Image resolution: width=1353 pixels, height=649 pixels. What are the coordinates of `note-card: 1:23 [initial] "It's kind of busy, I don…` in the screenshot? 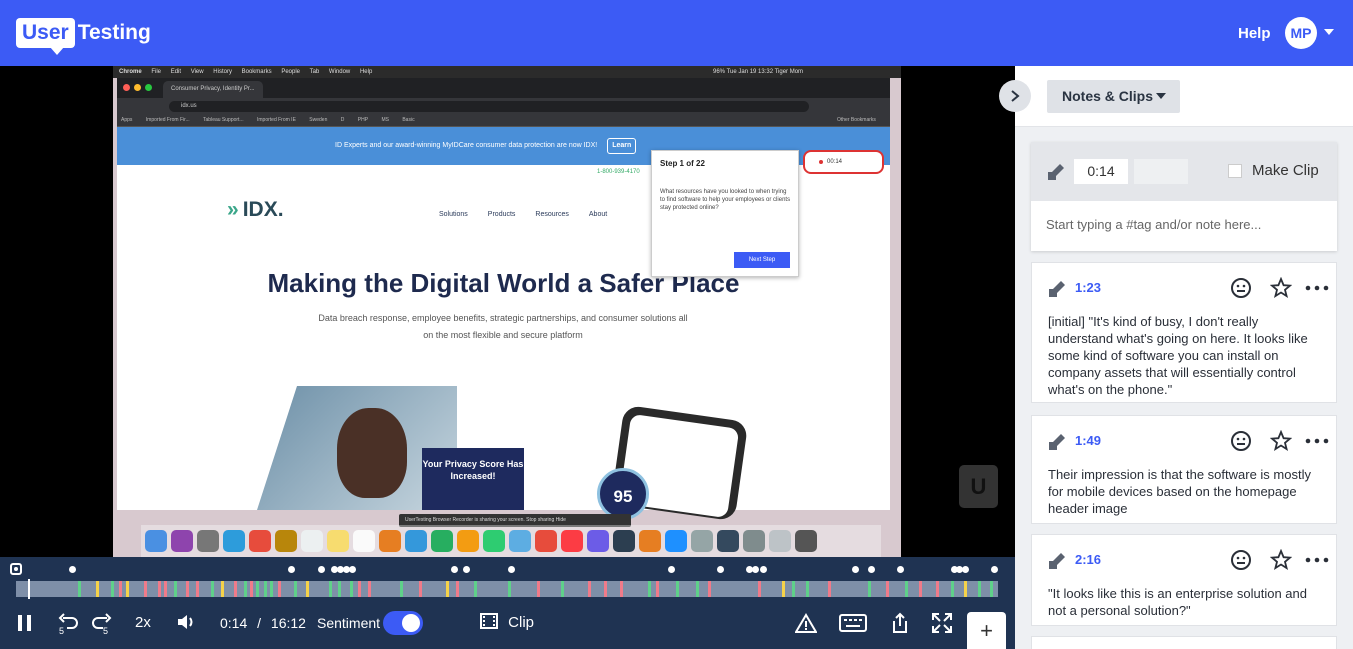 It's located at (1184, 332).